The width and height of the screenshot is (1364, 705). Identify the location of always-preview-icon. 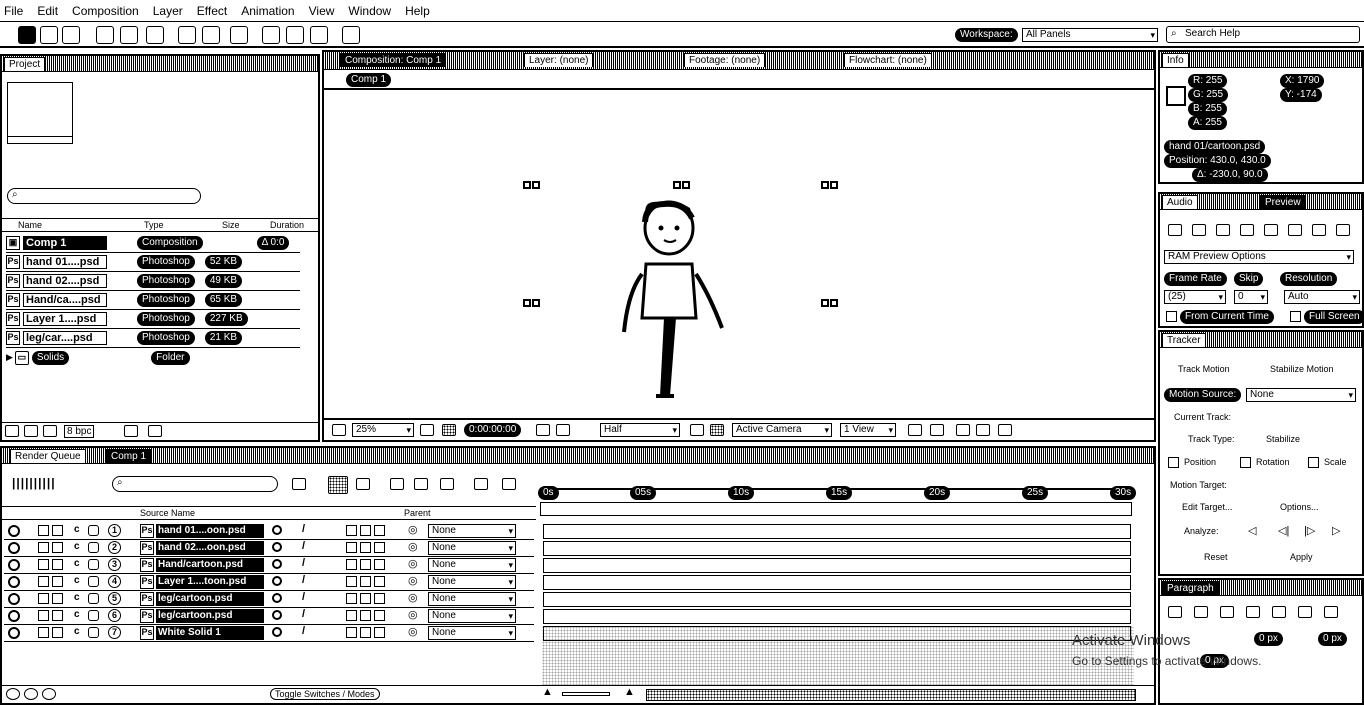
(339, 430).